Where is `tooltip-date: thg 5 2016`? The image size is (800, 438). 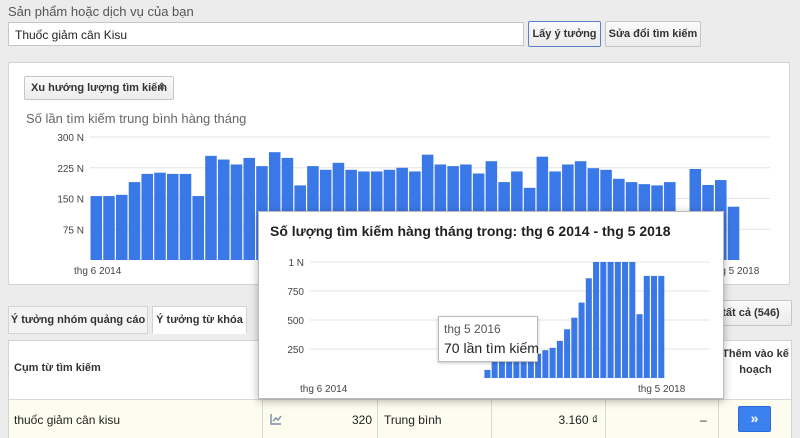 tooltip-date: thg 5 2016 is located at coordinates (472, 329).